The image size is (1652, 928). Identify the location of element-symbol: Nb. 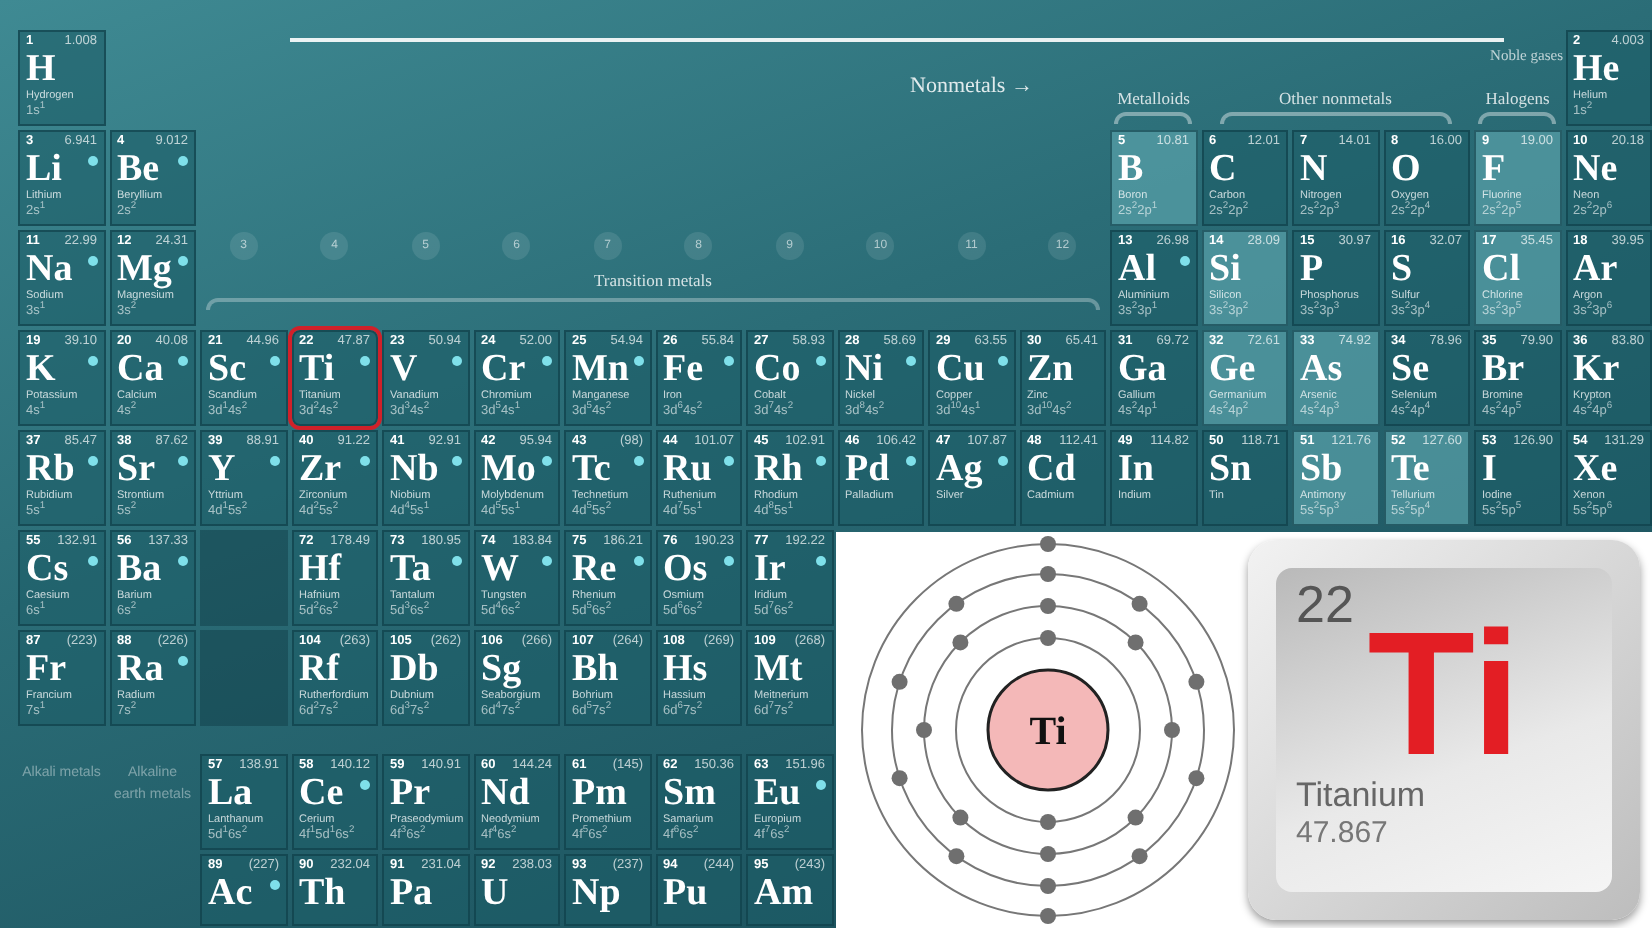
(414, 469).